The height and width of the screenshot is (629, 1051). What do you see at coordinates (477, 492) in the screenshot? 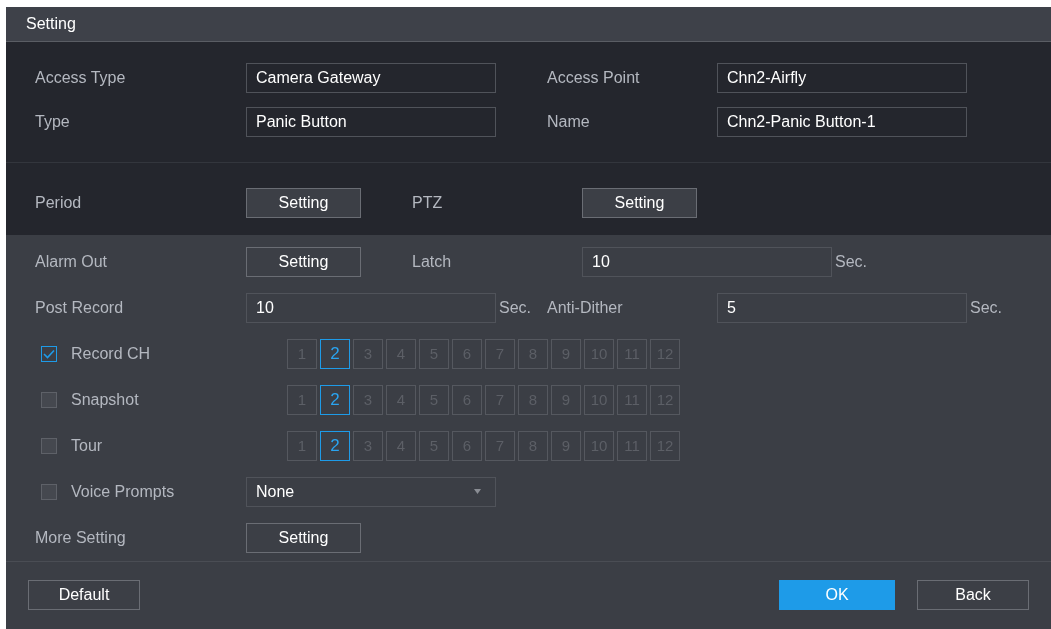
I see `dropdown-caret-icon` at bounding box center [477, 492].